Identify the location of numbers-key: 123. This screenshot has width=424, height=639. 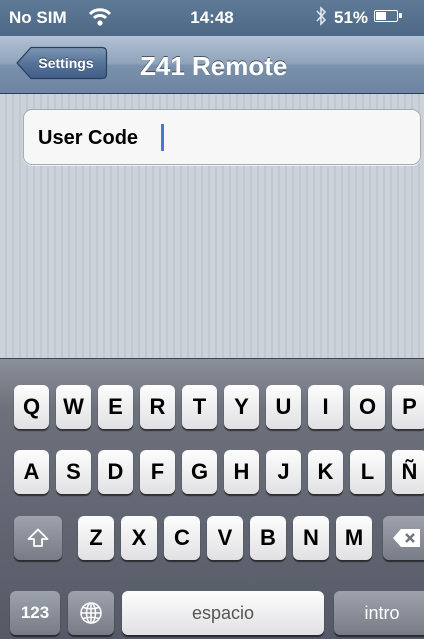
(35, 613).